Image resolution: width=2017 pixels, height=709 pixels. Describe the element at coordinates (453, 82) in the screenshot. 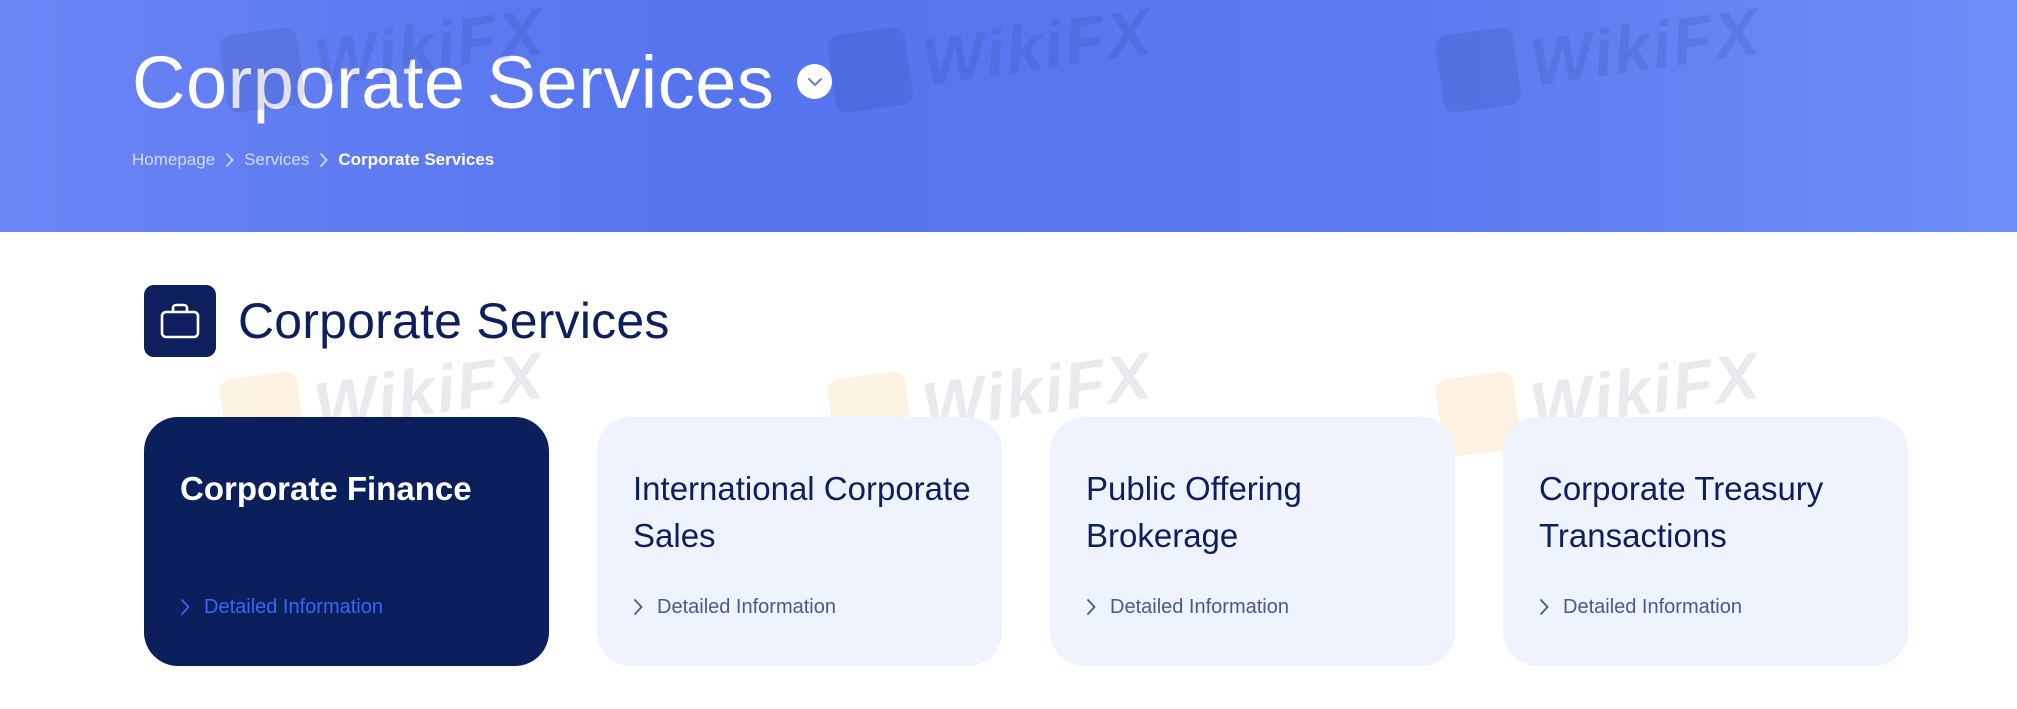

I see `hero-title: Corporate Services` at that location.